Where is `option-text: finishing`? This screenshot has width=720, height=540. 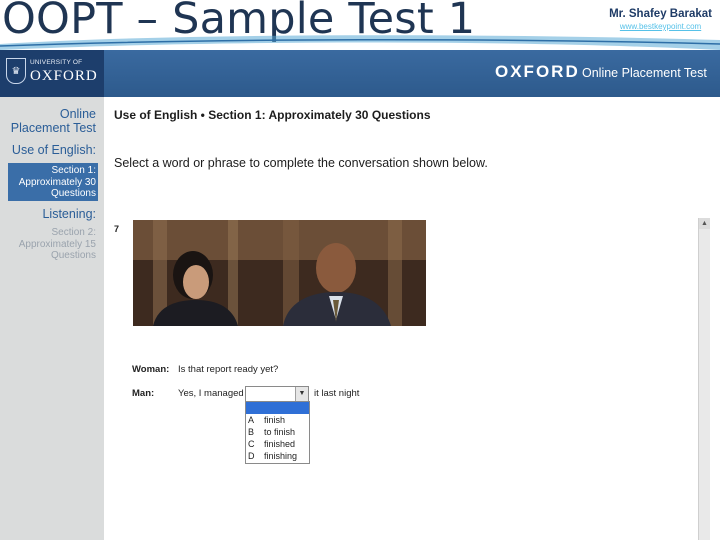 option-text: finishing is located at coordinates (281, 456).